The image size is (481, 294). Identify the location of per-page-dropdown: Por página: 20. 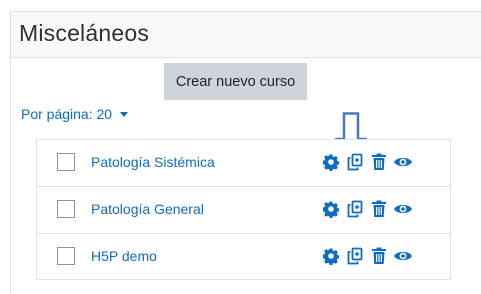
(75, 114).